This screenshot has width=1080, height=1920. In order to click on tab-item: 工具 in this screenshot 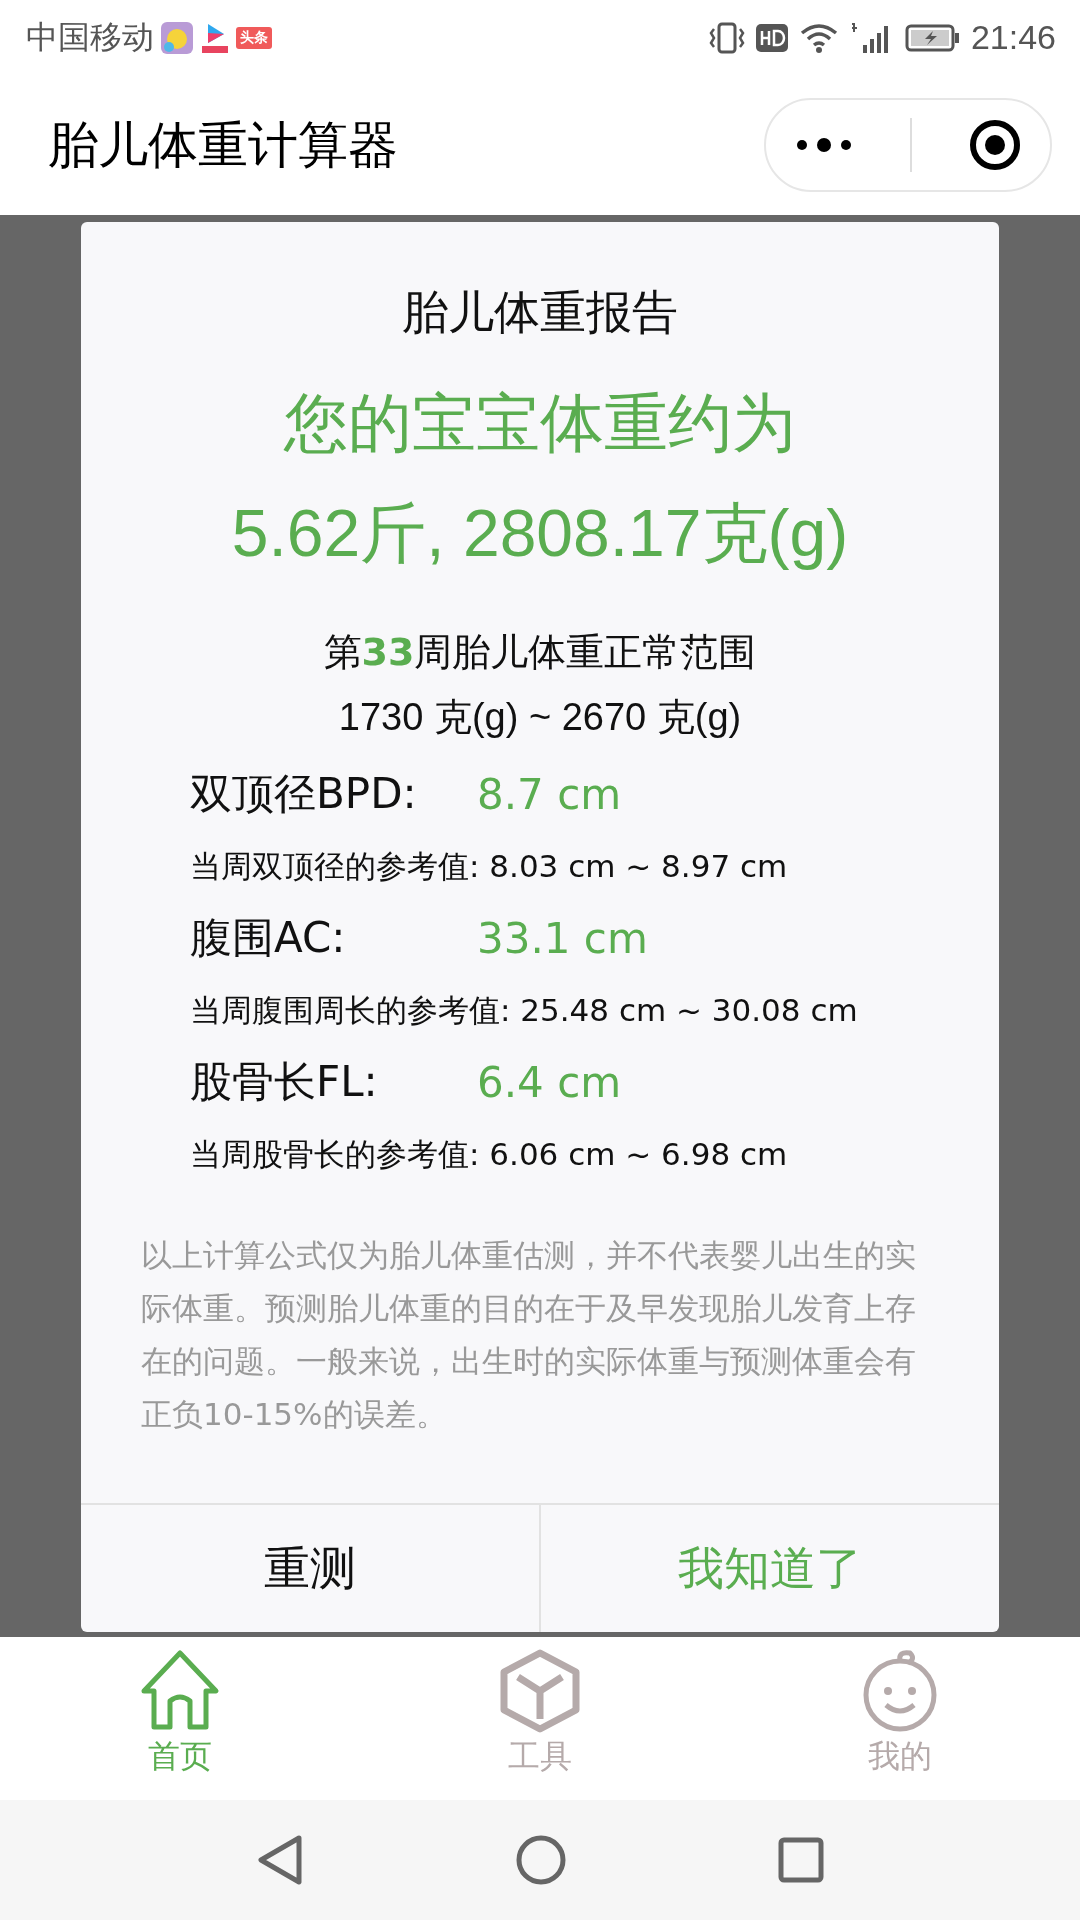, I will do `click(540, 1718)`.